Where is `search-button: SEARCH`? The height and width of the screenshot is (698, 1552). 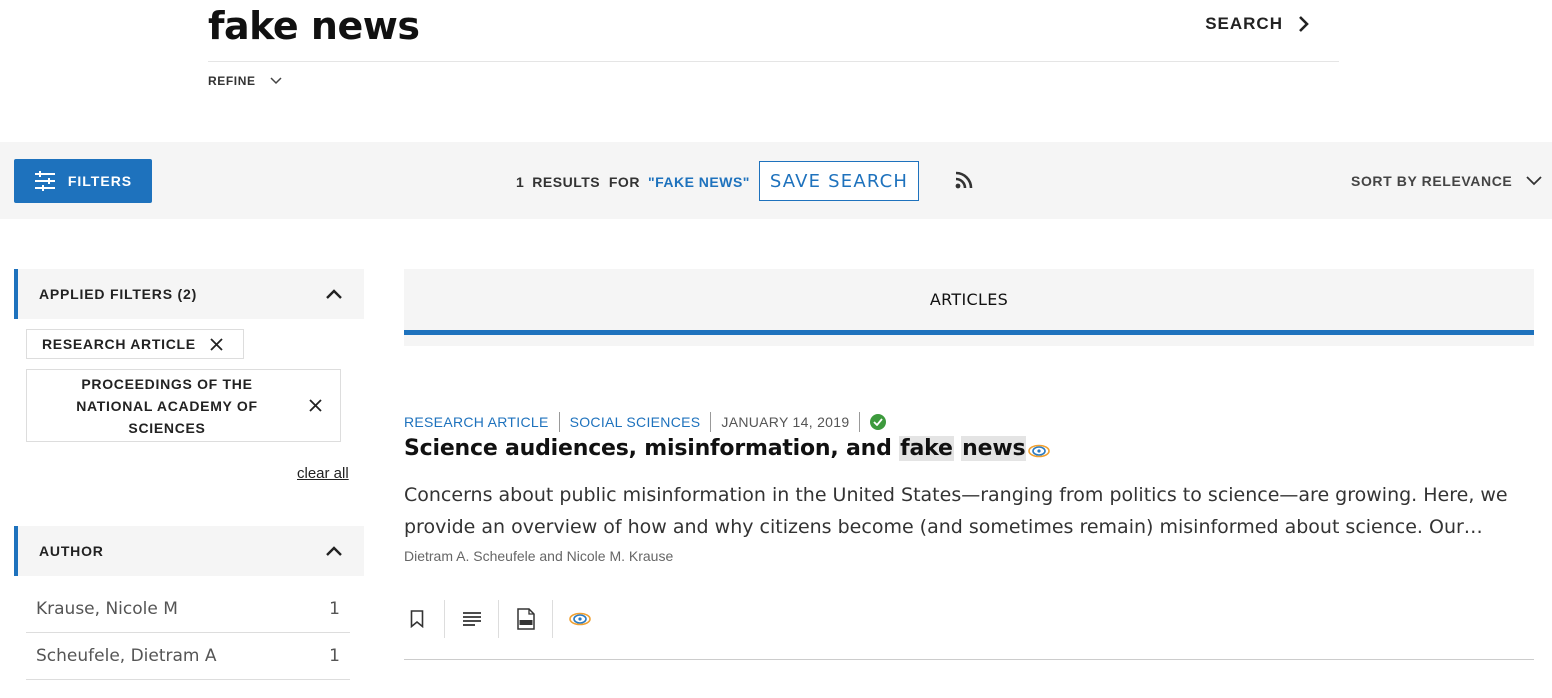 search-button: SEARCH is located at coordinates (1258, 24).